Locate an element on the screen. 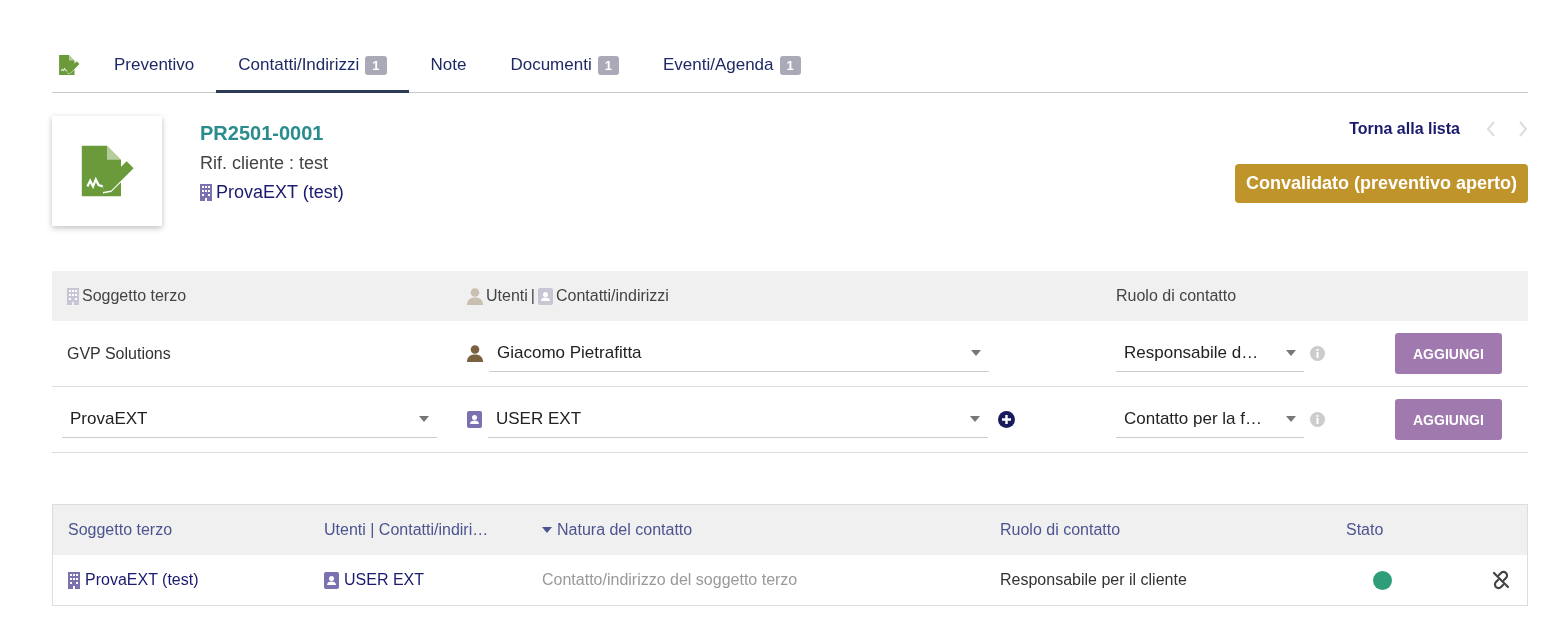 This screenshot has height=637, width=1553. contact-role: Responsabile per il cliente is located at coordinates (1093, 580).